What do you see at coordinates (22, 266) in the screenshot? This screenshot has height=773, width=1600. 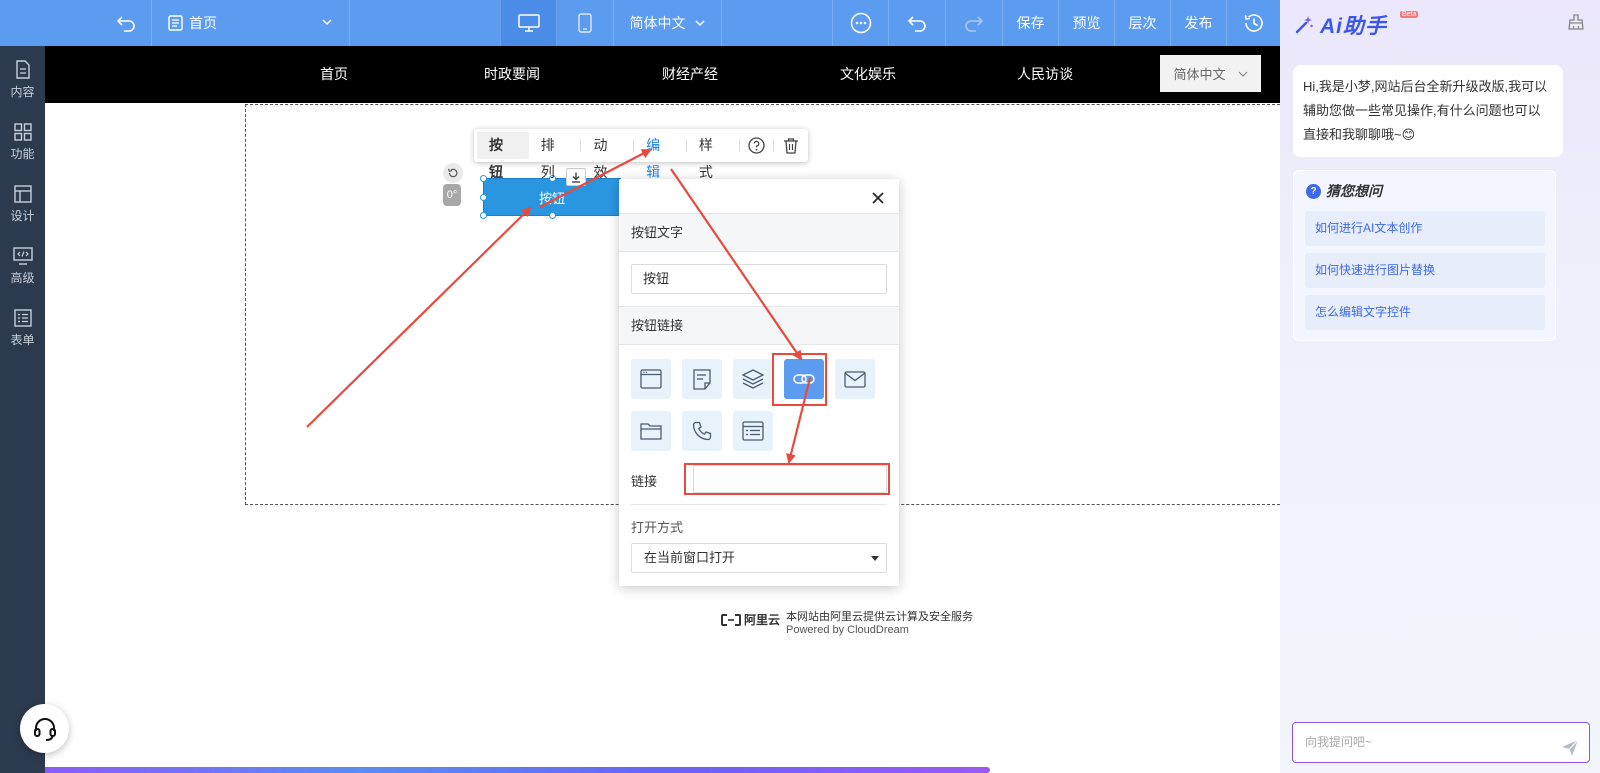 I see `sidebar-item-advanced: 高级` at bounding box center [22, 266].